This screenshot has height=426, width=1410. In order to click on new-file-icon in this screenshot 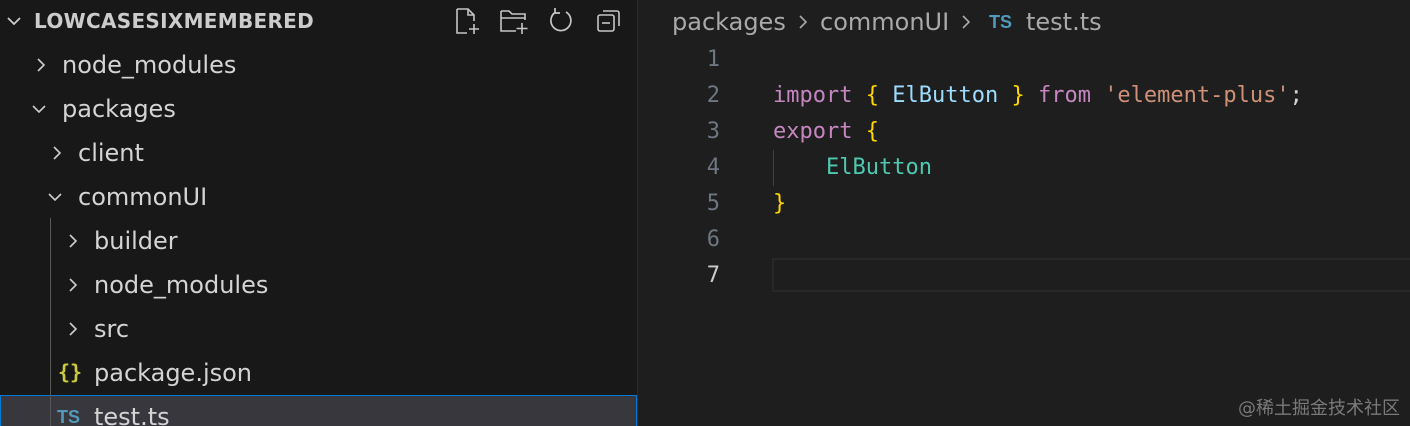, I will do `click(467, 21)`.